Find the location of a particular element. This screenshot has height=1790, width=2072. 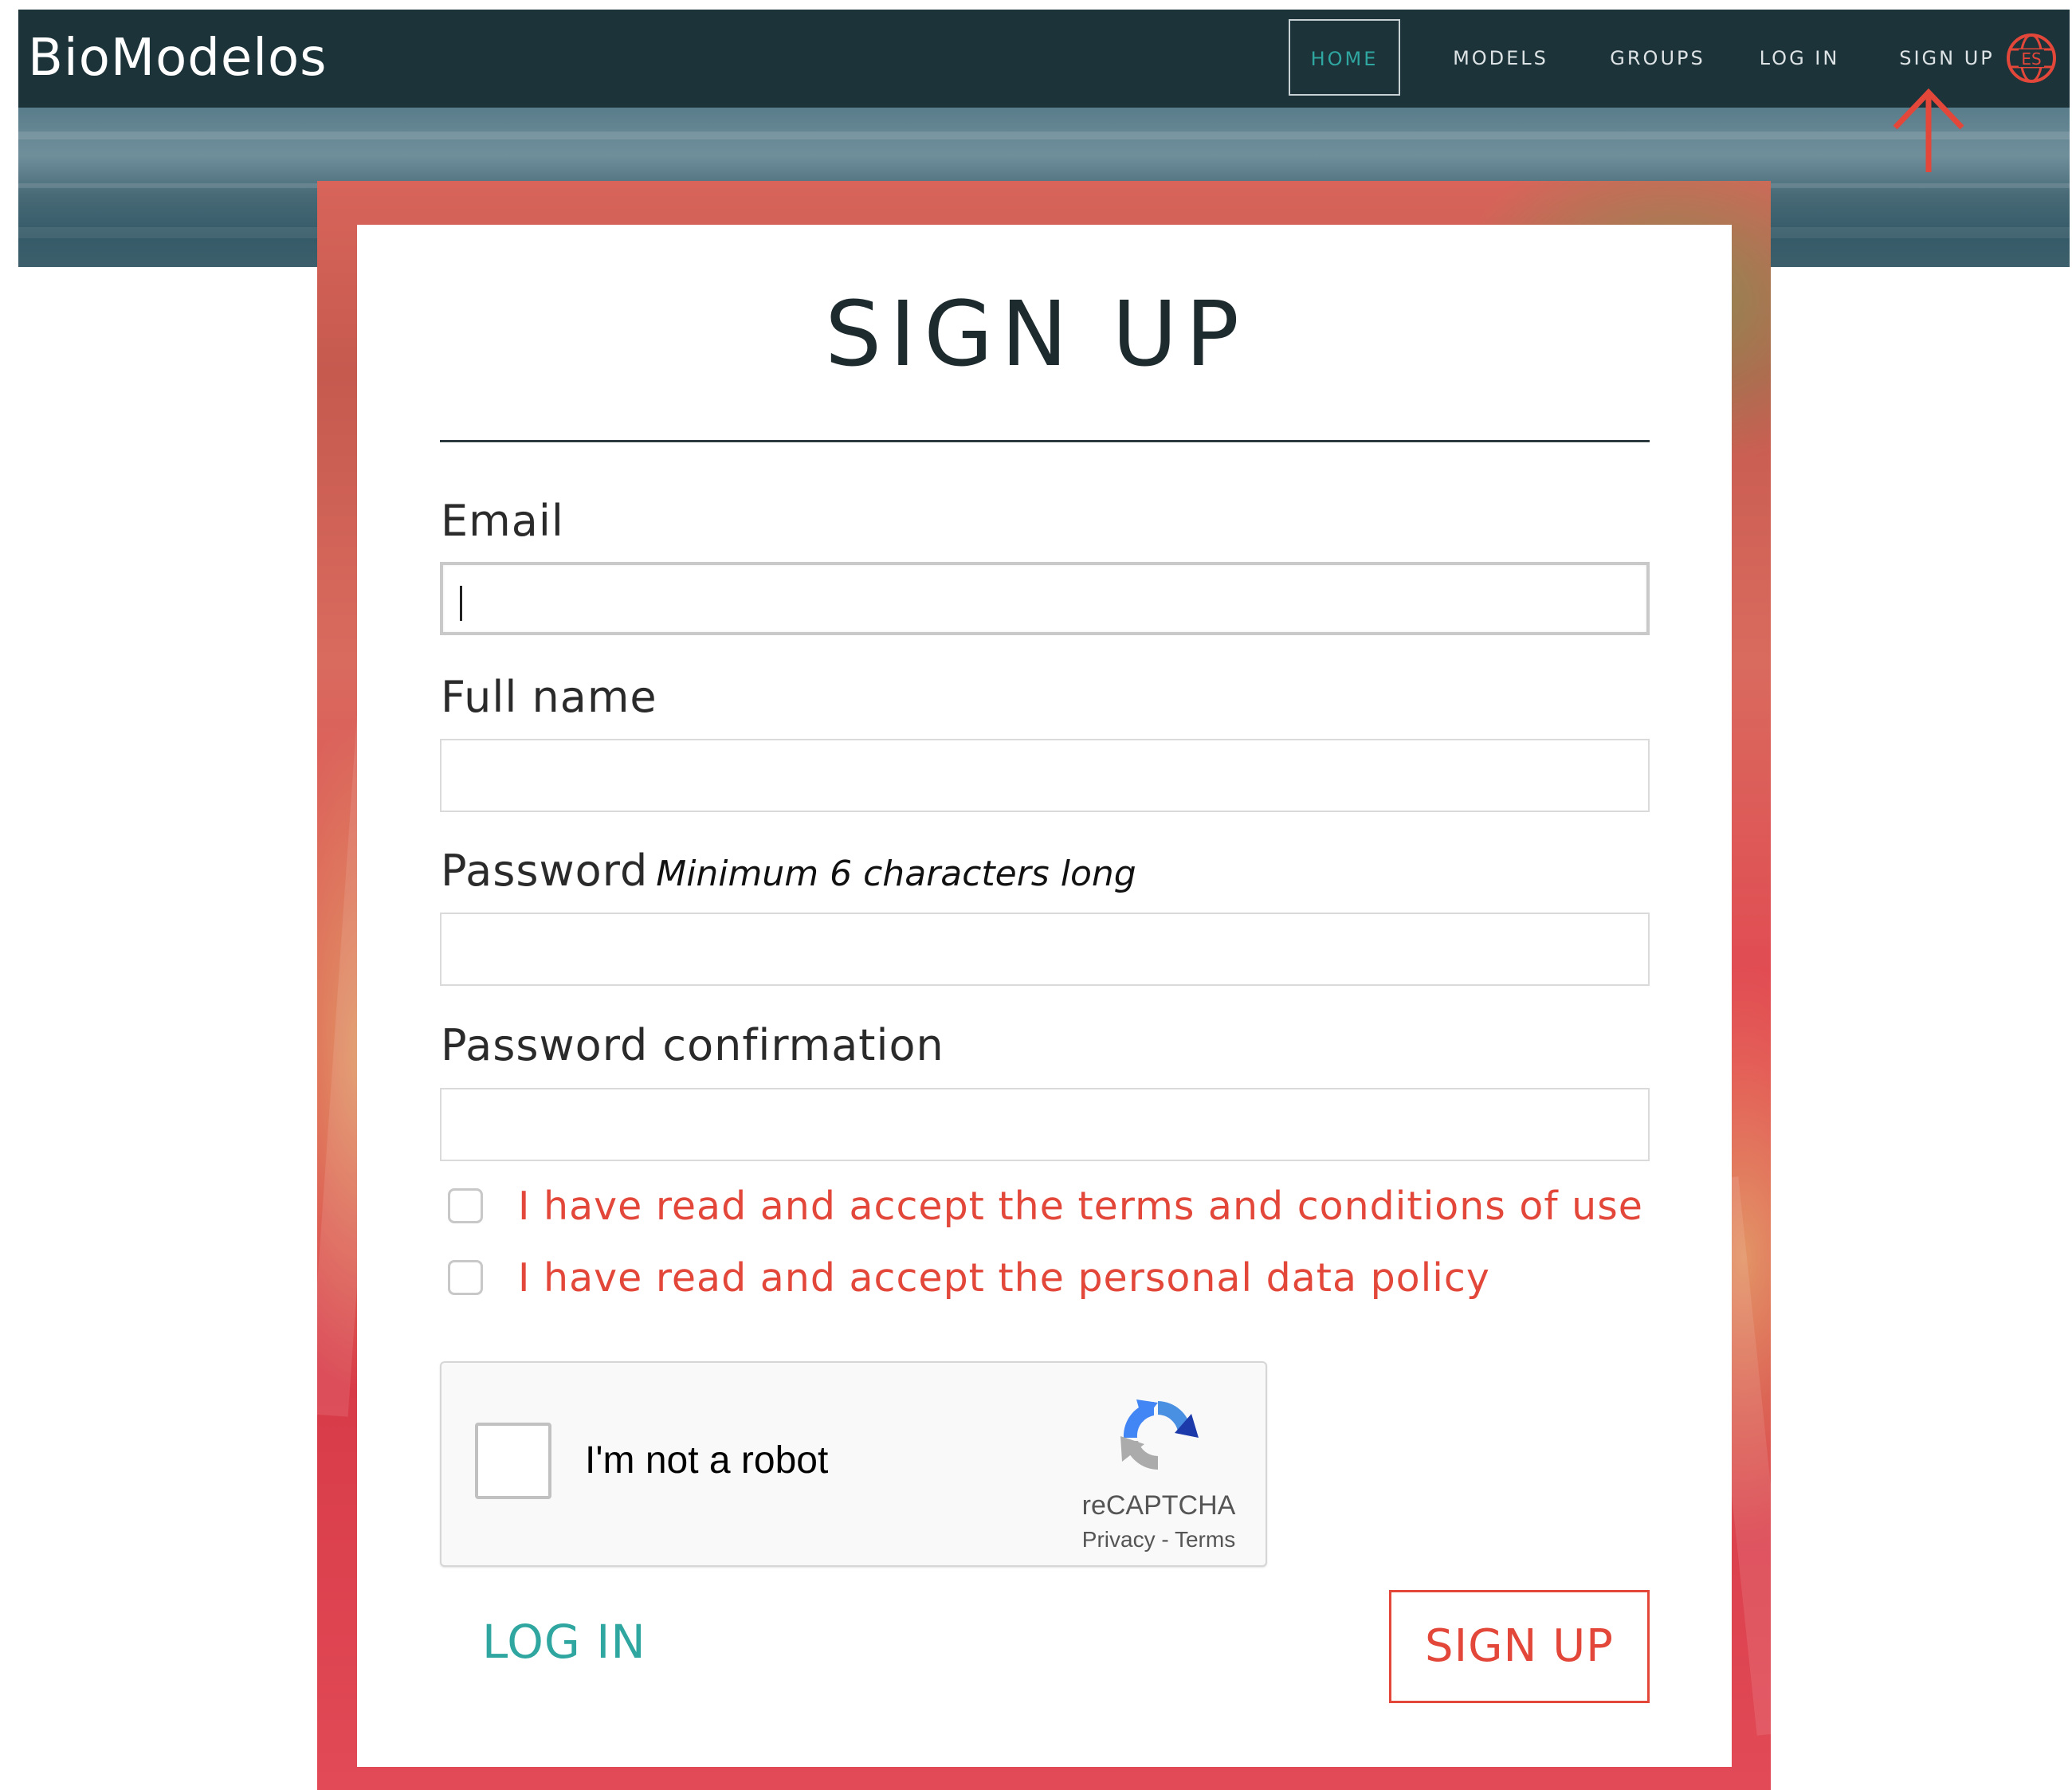

brand-logo: BioModelos is located at coordinates (178, 58).